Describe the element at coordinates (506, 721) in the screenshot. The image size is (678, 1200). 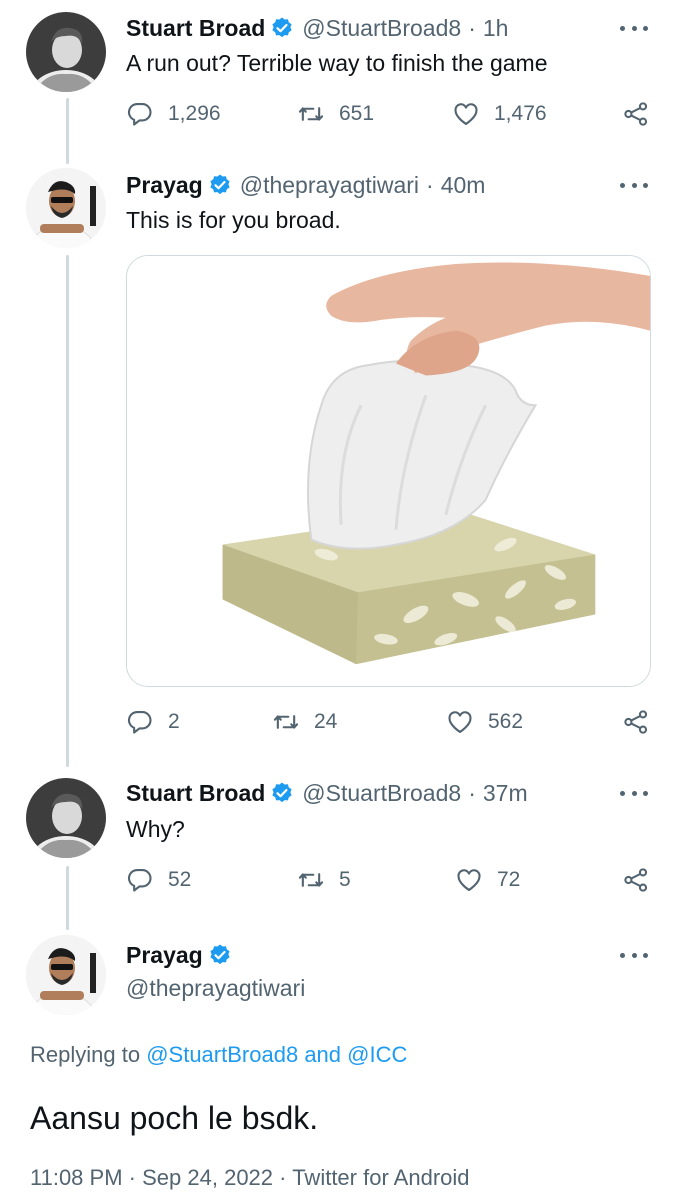
I see `like-count: 562` at that location.